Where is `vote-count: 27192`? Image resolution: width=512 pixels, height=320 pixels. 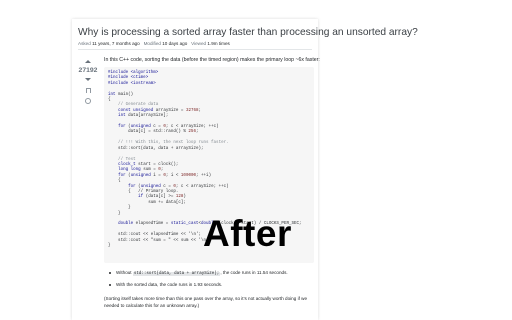
vote-count: 27192 is located at coordinates (88, 70).